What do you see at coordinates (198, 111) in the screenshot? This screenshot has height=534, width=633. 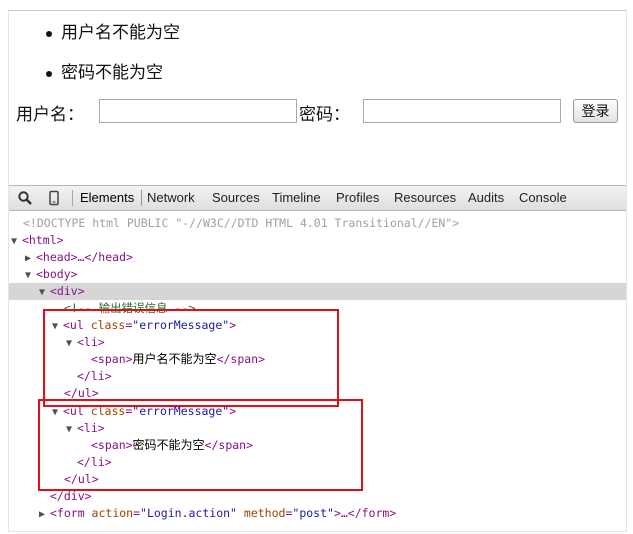 I see `username-input` at bounding box center [198, 111].